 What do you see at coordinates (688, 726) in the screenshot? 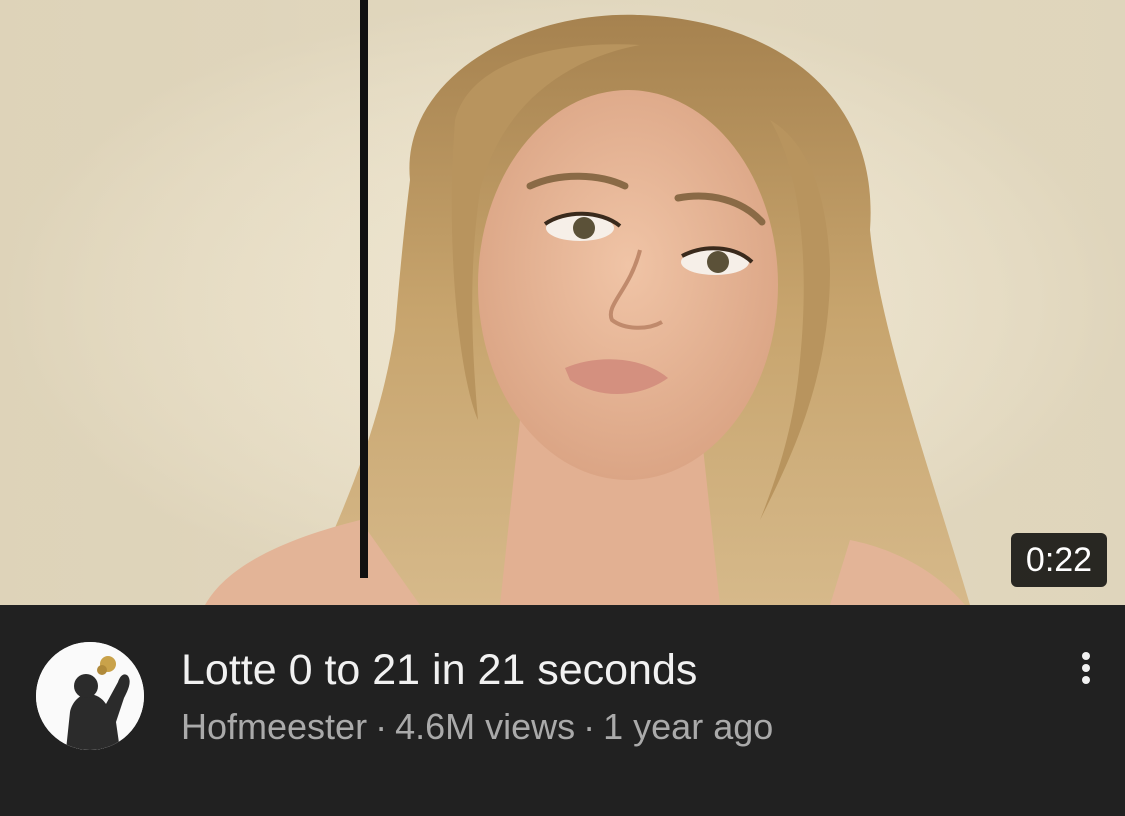
I see `upload-age: 1 year ago` at bounding box center [688, 726].